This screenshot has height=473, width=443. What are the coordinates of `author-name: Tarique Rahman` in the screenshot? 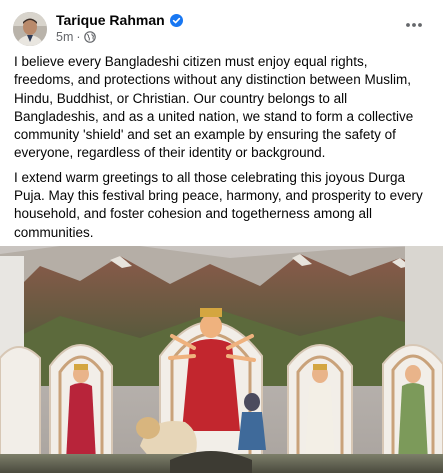 It's located at (110, 20).